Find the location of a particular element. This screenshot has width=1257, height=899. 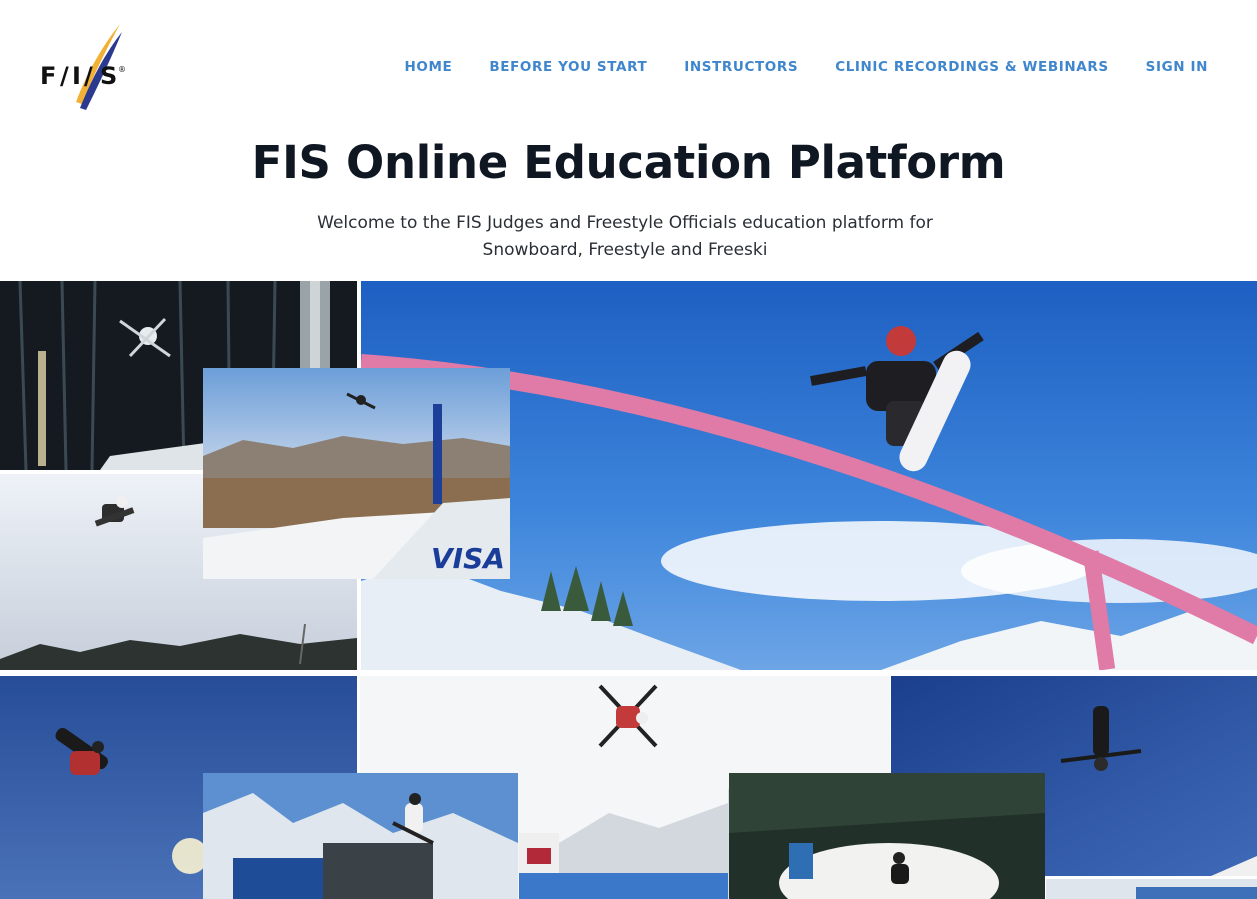

nav-home: HOME is located at coordinates (429, 67).